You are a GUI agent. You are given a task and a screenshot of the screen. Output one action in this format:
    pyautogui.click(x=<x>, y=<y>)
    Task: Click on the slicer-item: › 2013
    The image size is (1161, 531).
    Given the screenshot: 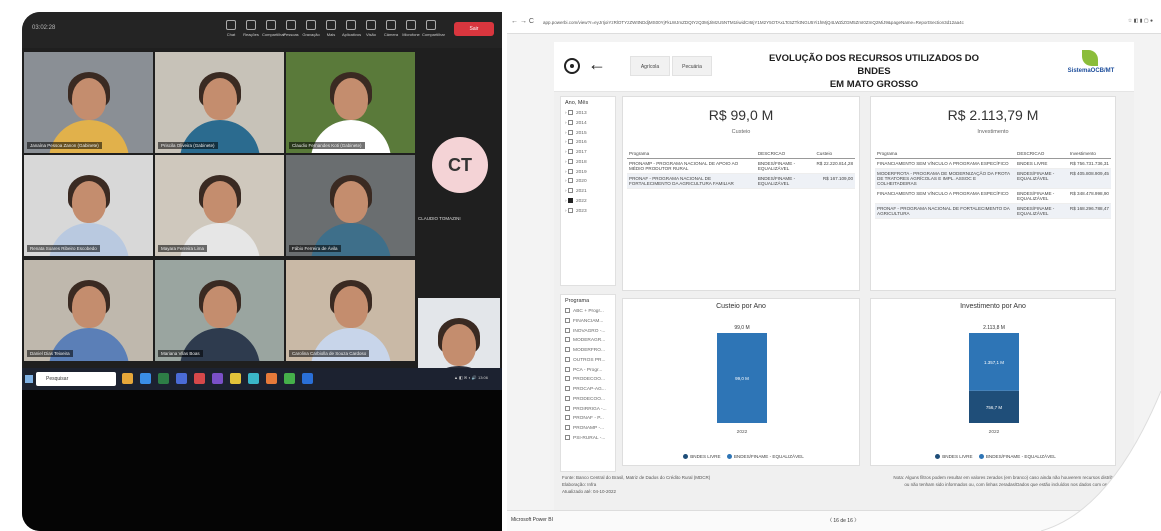 What is the action you would take?
    pyautogui.click(x=588, y=113)
    